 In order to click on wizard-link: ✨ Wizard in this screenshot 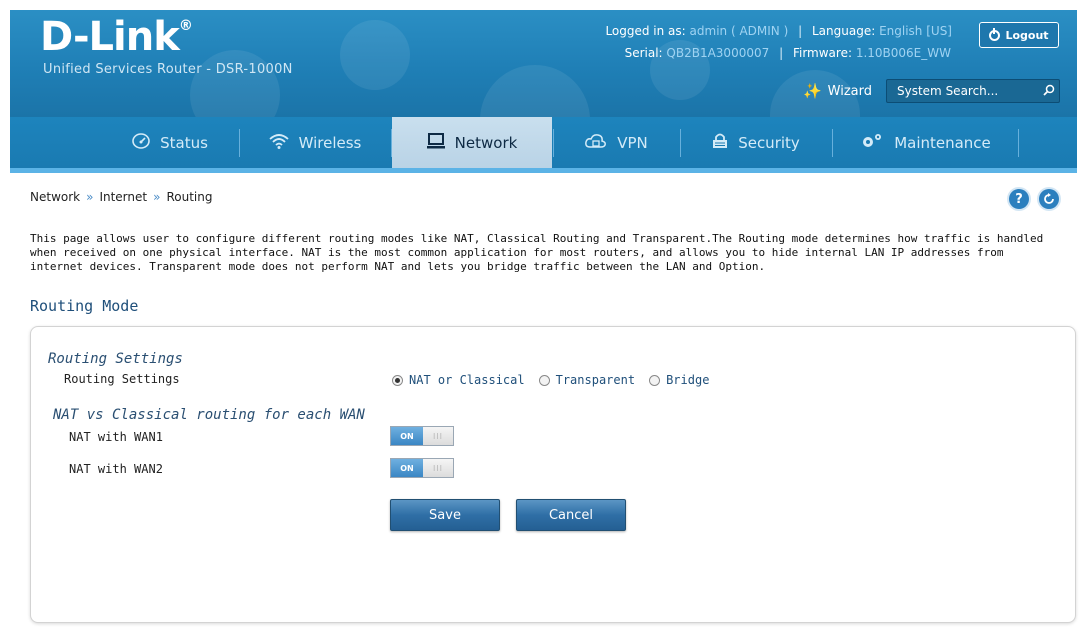, I will do `click(837, 91)`.